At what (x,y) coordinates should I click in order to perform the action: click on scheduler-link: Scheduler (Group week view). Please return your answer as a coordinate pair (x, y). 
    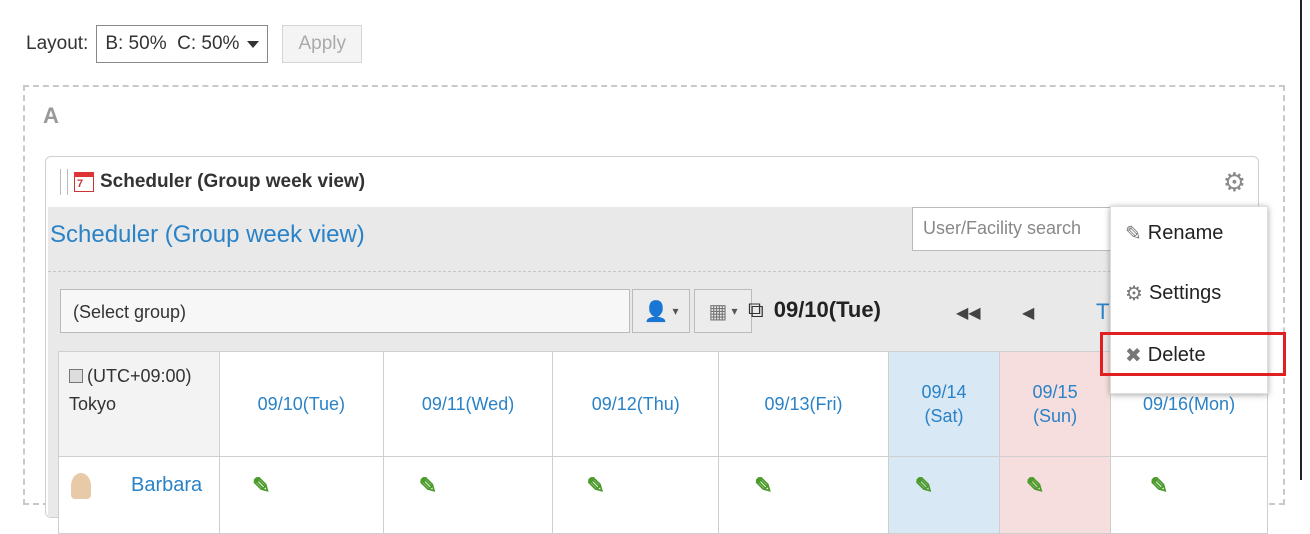
    Looking at the image, I should click on (207, 235).